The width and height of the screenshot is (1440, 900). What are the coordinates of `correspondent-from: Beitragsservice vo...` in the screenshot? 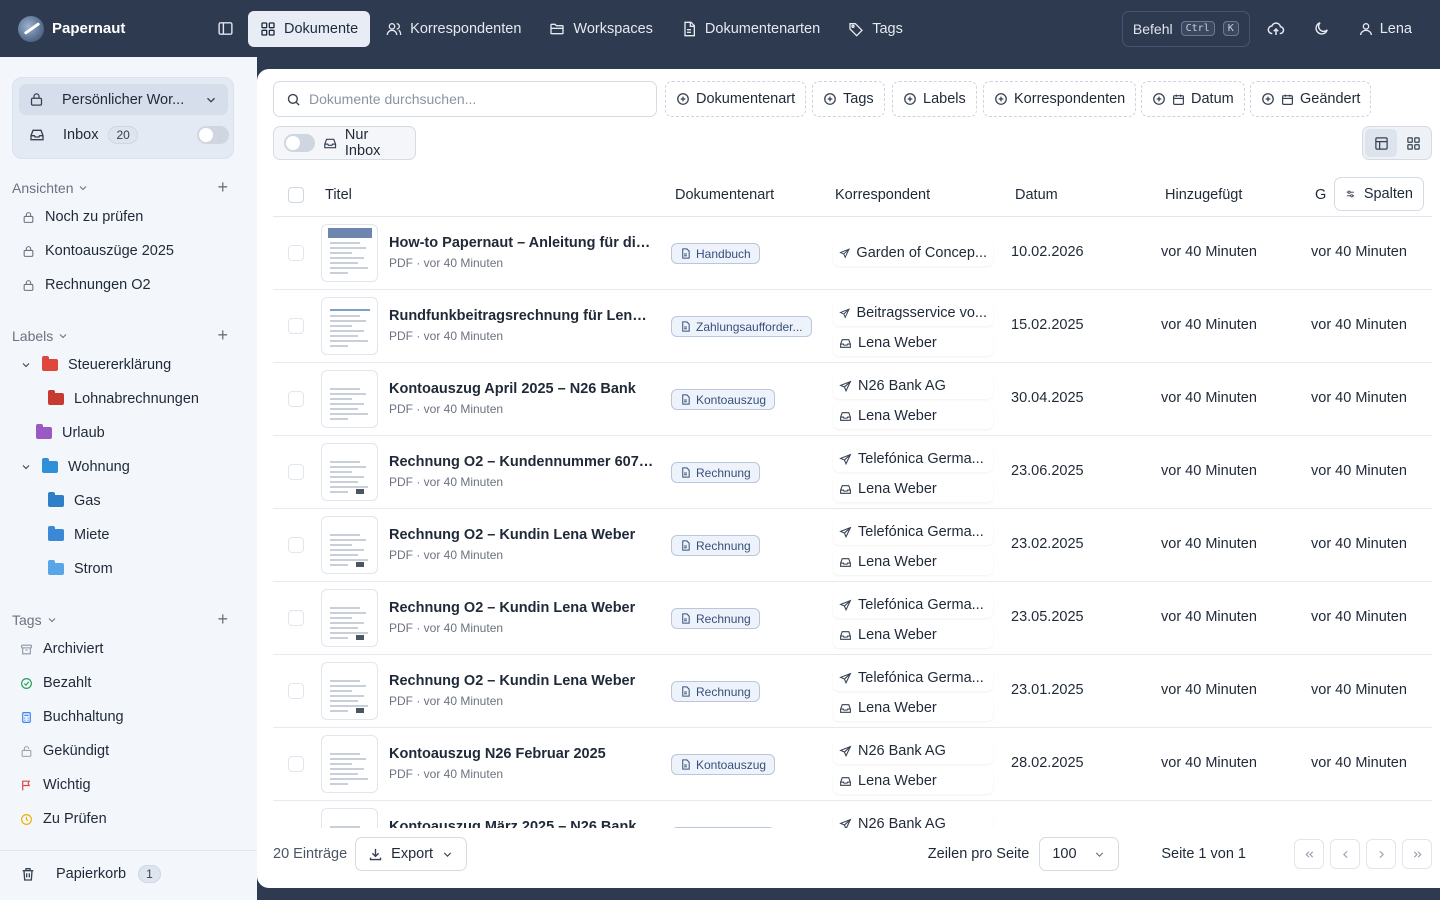 It's located at (913, 313).